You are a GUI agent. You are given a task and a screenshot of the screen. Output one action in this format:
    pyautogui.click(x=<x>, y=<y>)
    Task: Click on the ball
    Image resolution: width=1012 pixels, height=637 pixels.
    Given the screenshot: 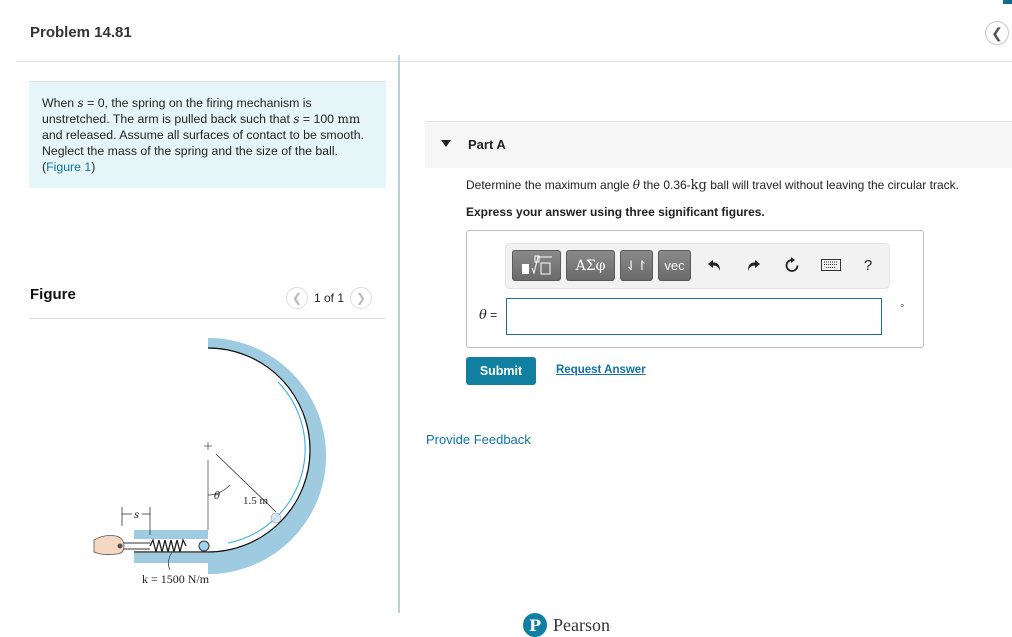 What is the action you would take?
    pyautogui.click(x=204, y=546)
    